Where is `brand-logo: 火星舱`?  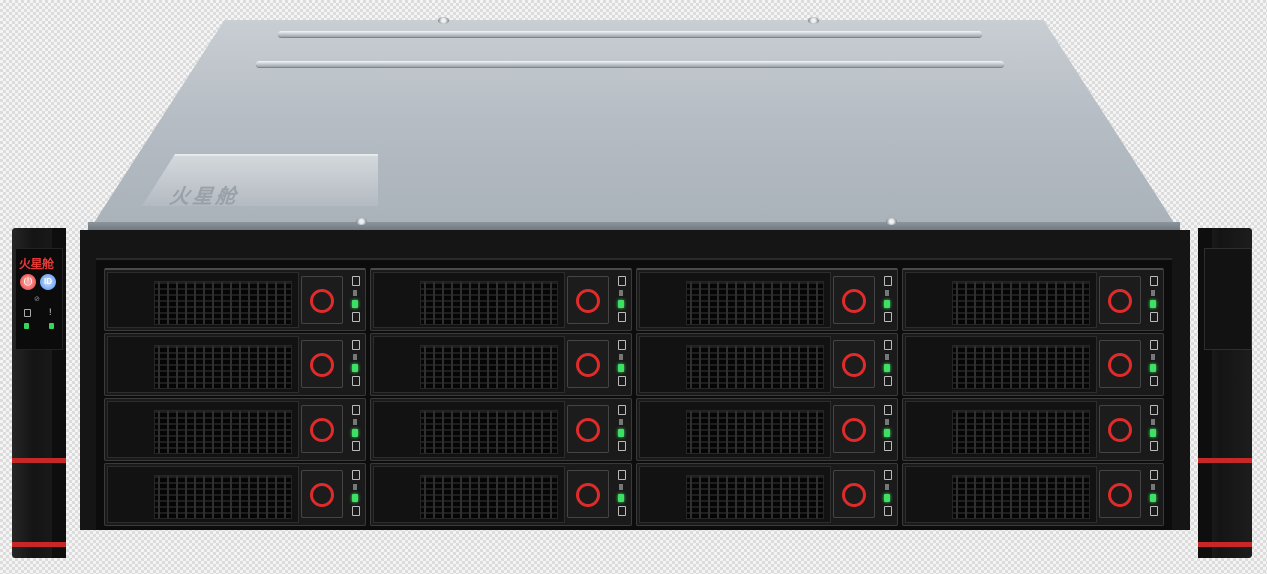
brand-logo: 火星舱 is located at coordinates (36, 264).